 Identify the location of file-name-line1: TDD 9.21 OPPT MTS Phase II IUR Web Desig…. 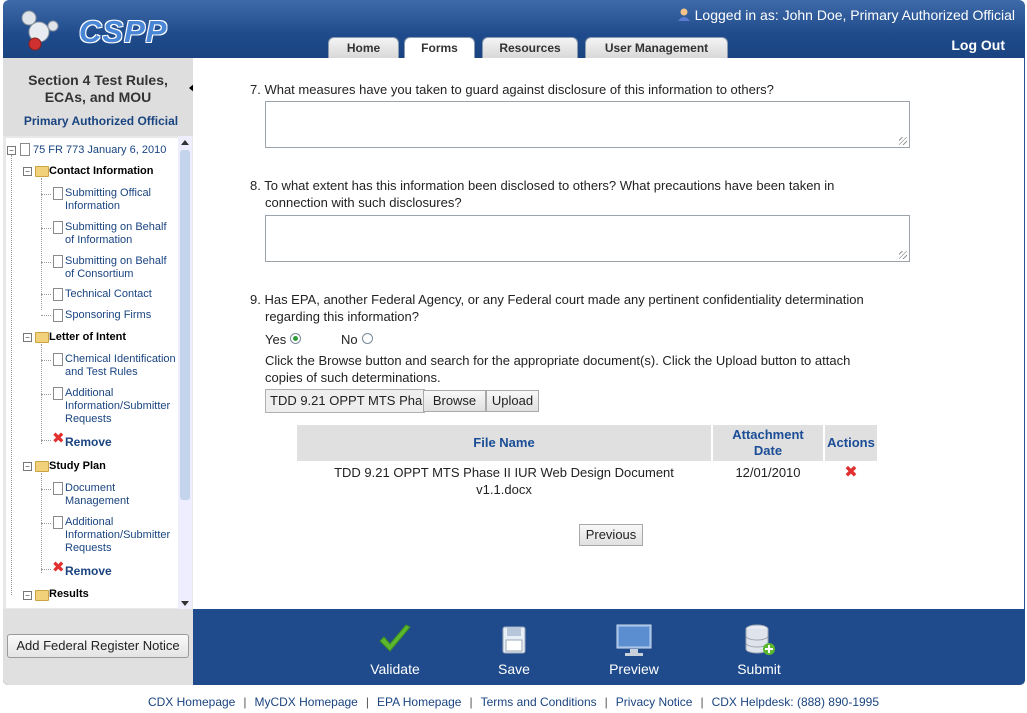
(504, 472).